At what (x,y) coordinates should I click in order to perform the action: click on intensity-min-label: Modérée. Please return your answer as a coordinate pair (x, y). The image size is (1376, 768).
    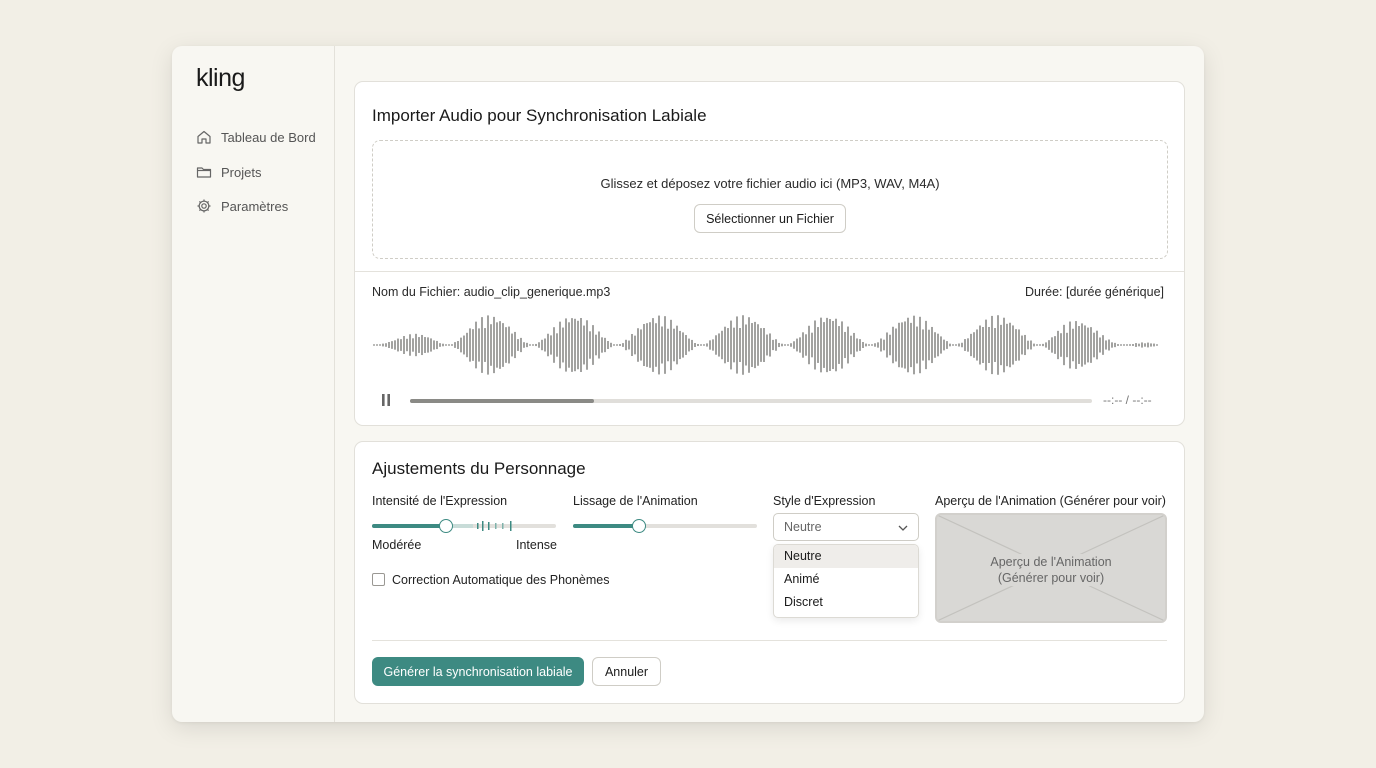
    Looking at the image, I should click on (397, 545).